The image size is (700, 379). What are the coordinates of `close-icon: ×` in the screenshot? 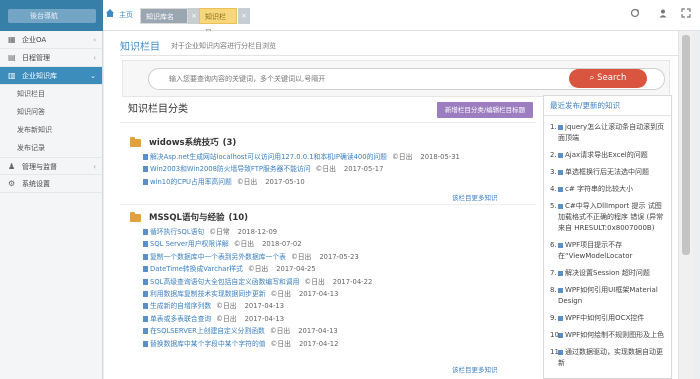 It's located at (244, 16).